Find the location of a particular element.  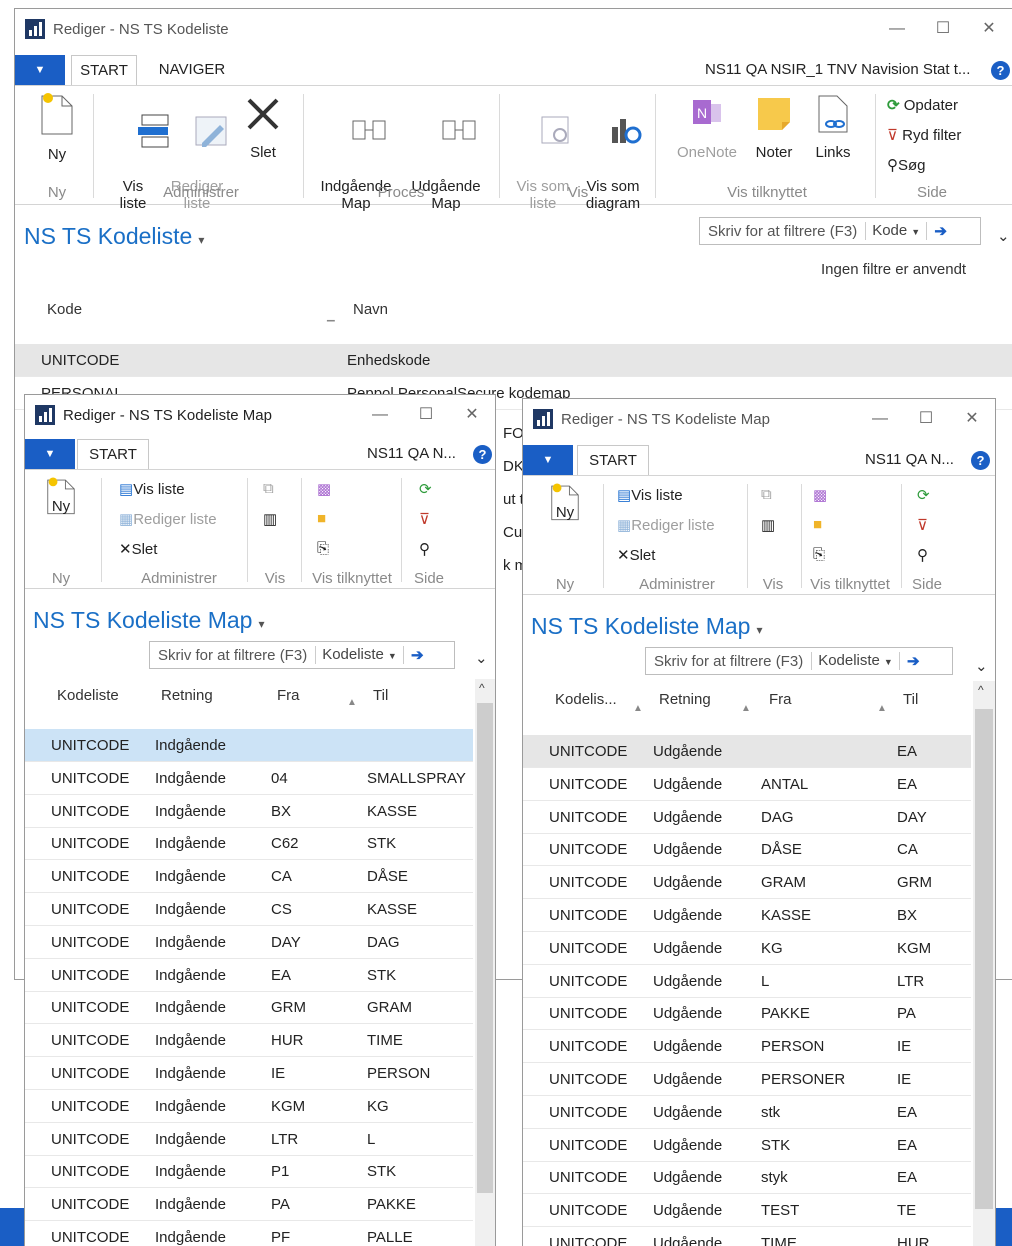

expand-chevron-icon: ⌄ is located at coordinates (481, 658).